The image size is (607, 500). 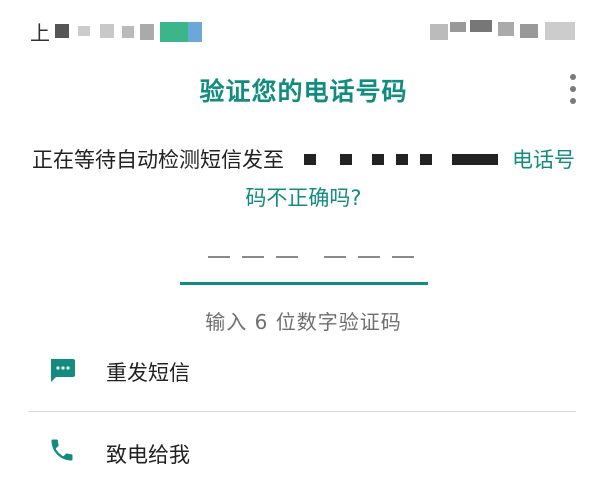 I want to click on options-divider, so click(x=302, y=411).